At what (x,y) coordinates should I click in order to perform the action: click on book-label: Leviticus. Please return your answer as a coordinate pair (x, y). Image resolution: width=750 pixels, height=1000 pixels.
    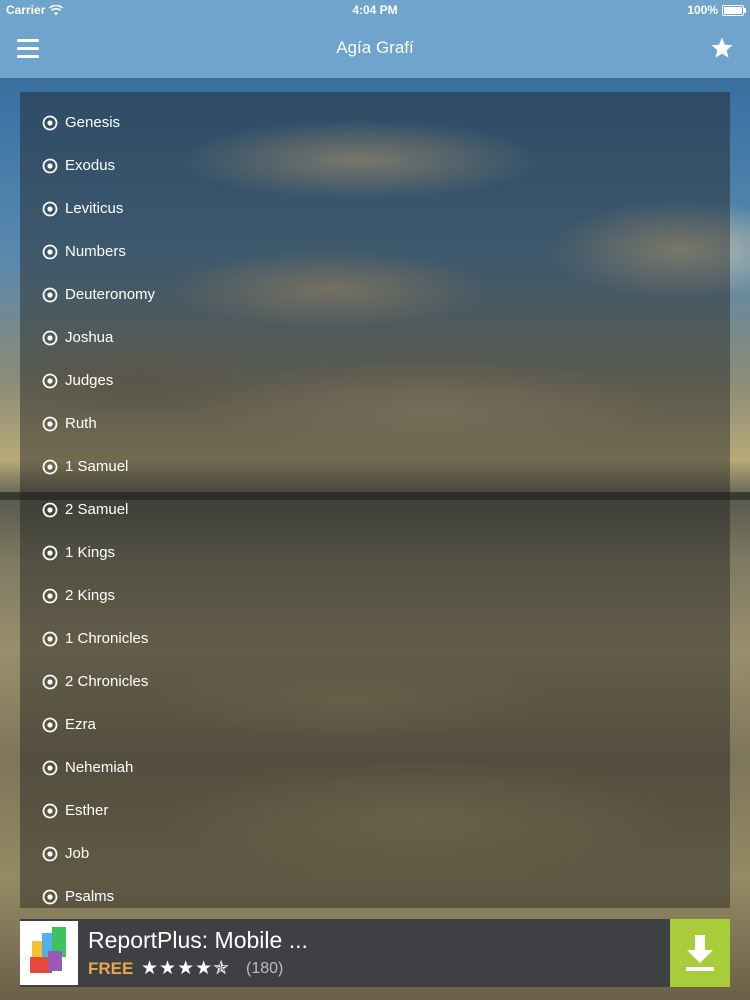
    Looking at the image, I should click on (94, 208).